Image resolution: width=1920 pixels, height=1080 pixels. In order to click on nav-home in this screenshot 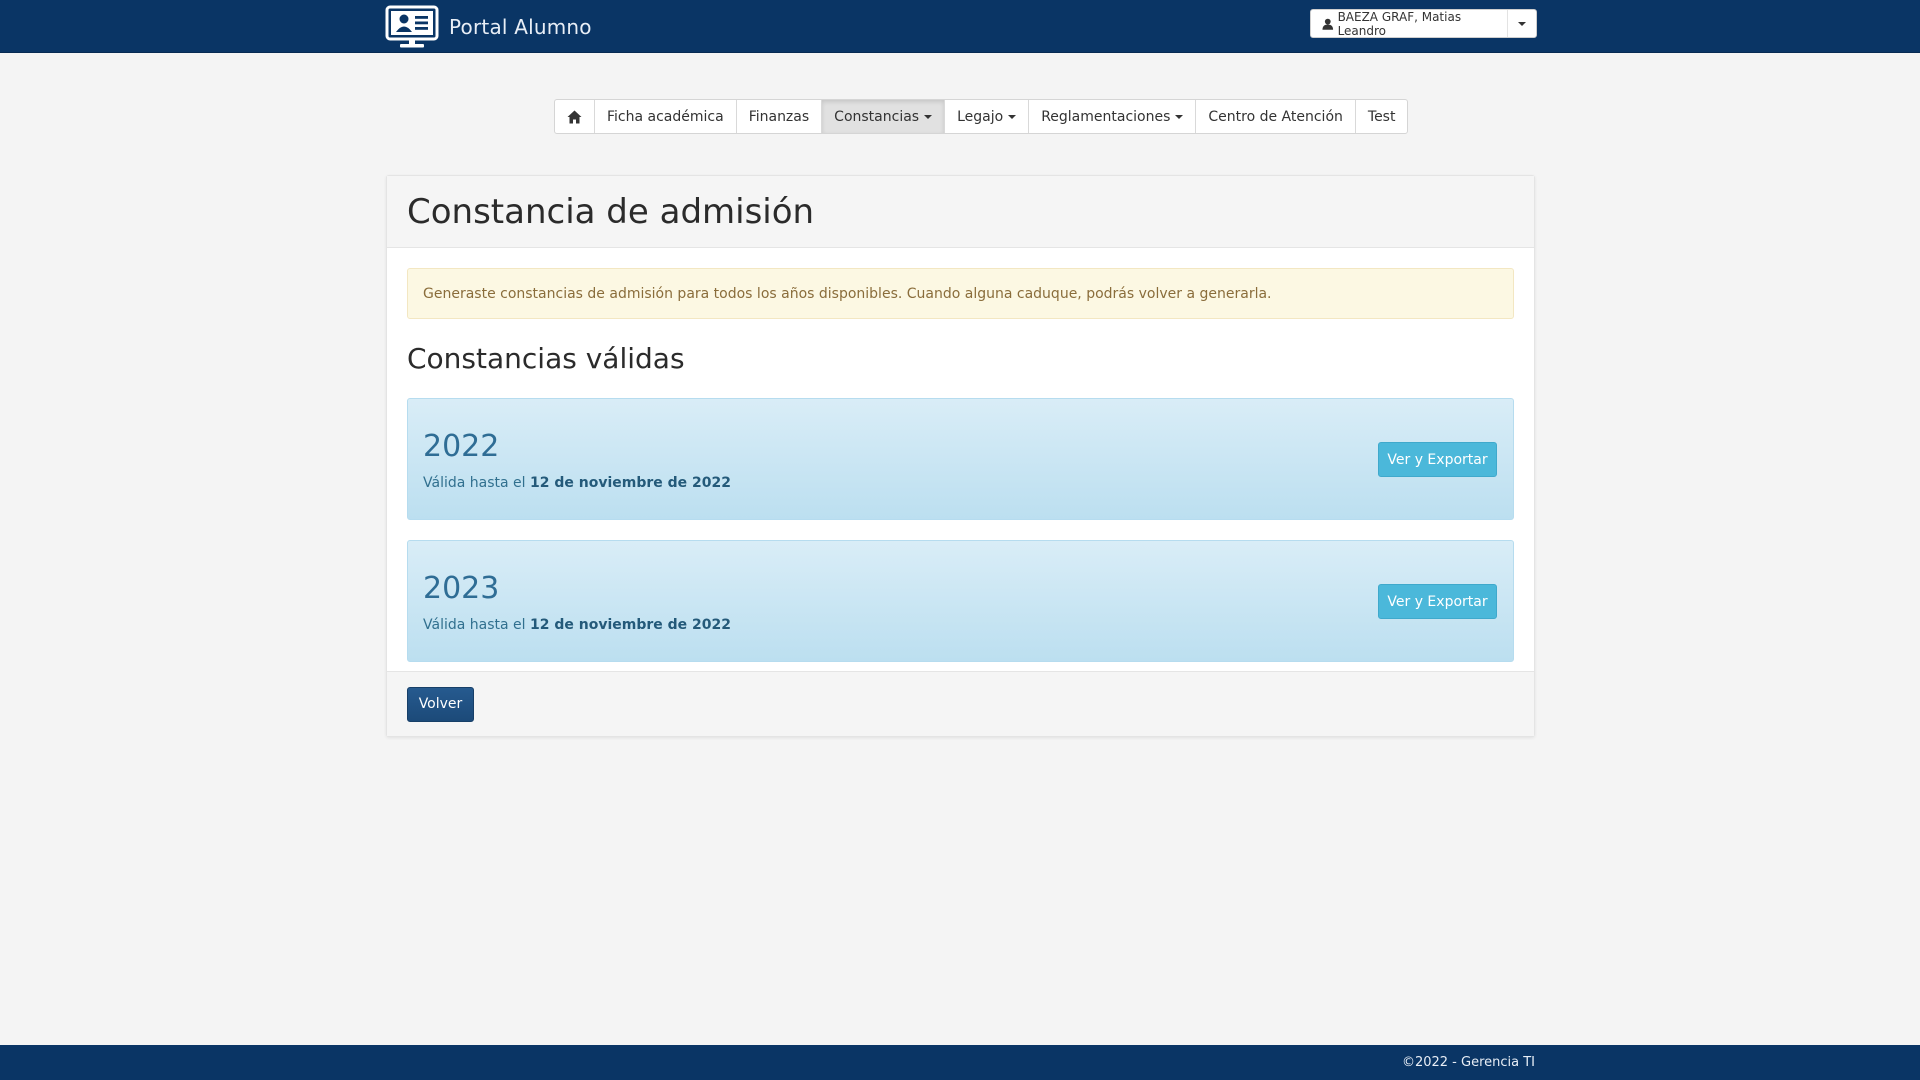, I will do `click(575, 116)`.